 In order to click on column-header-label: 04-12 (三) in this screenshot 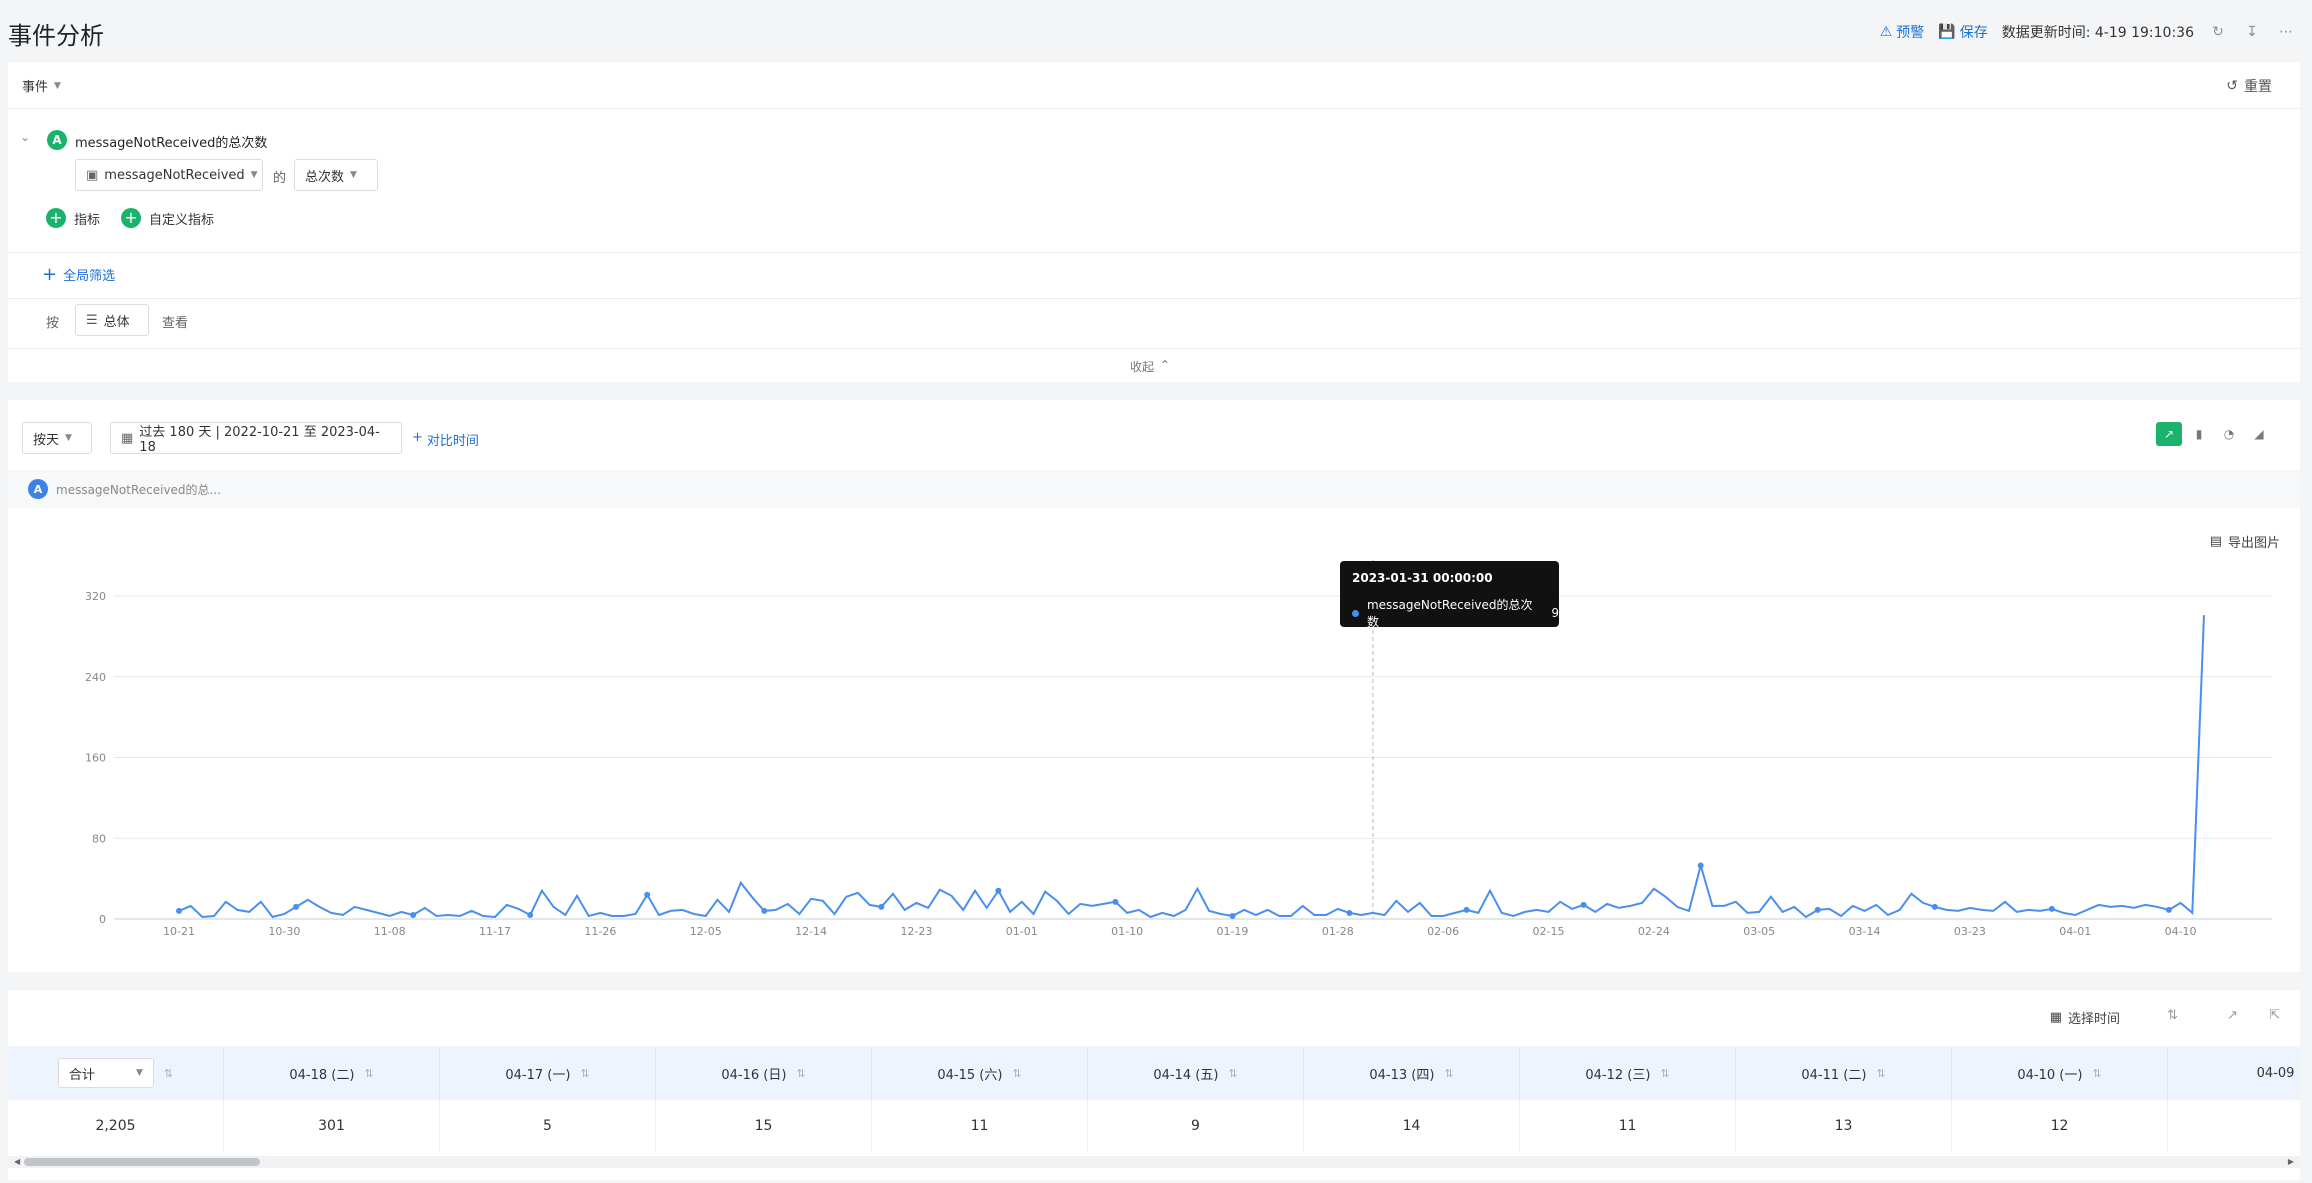, I will do `click(1618, 1075)`.